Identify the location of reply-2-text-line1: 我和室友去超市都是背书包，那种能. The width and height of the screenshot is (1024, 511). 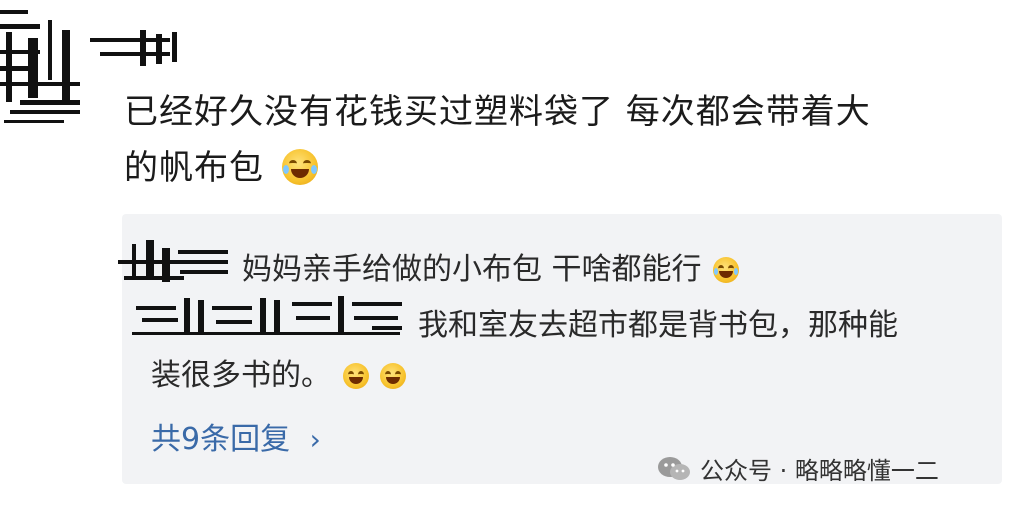
(658, 325).